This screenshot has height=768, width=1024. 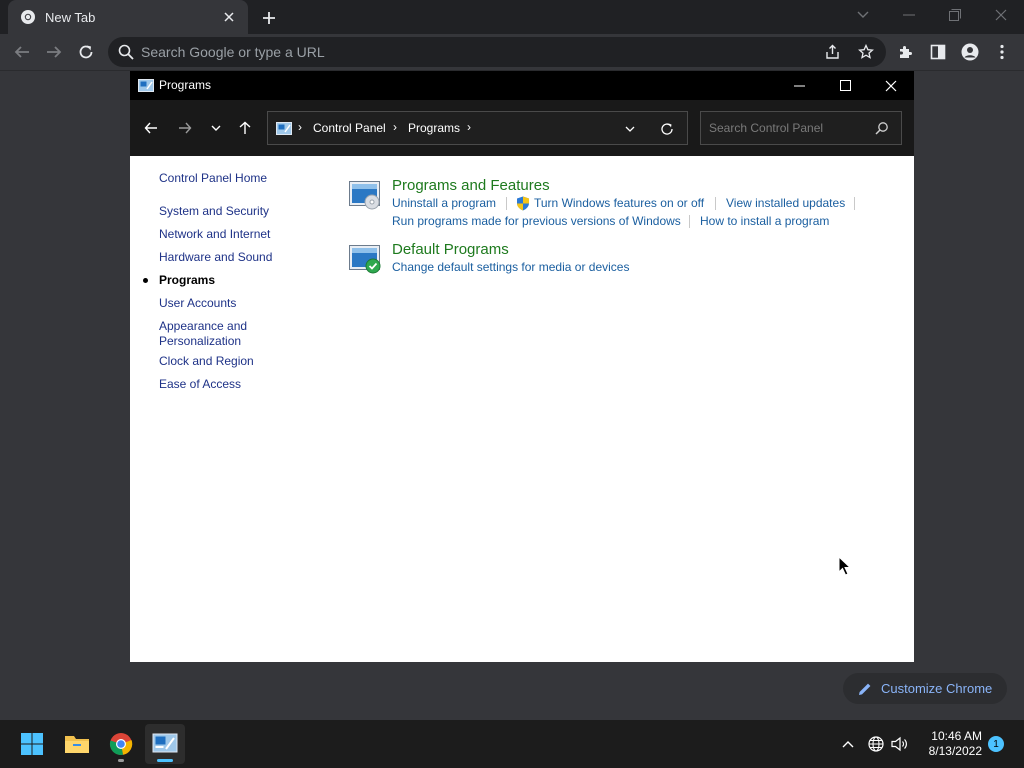 What do you see at coordinates (866, 52) in the screenshot?
I see `bookmark-star-icon` at bounding box center [866, 52].